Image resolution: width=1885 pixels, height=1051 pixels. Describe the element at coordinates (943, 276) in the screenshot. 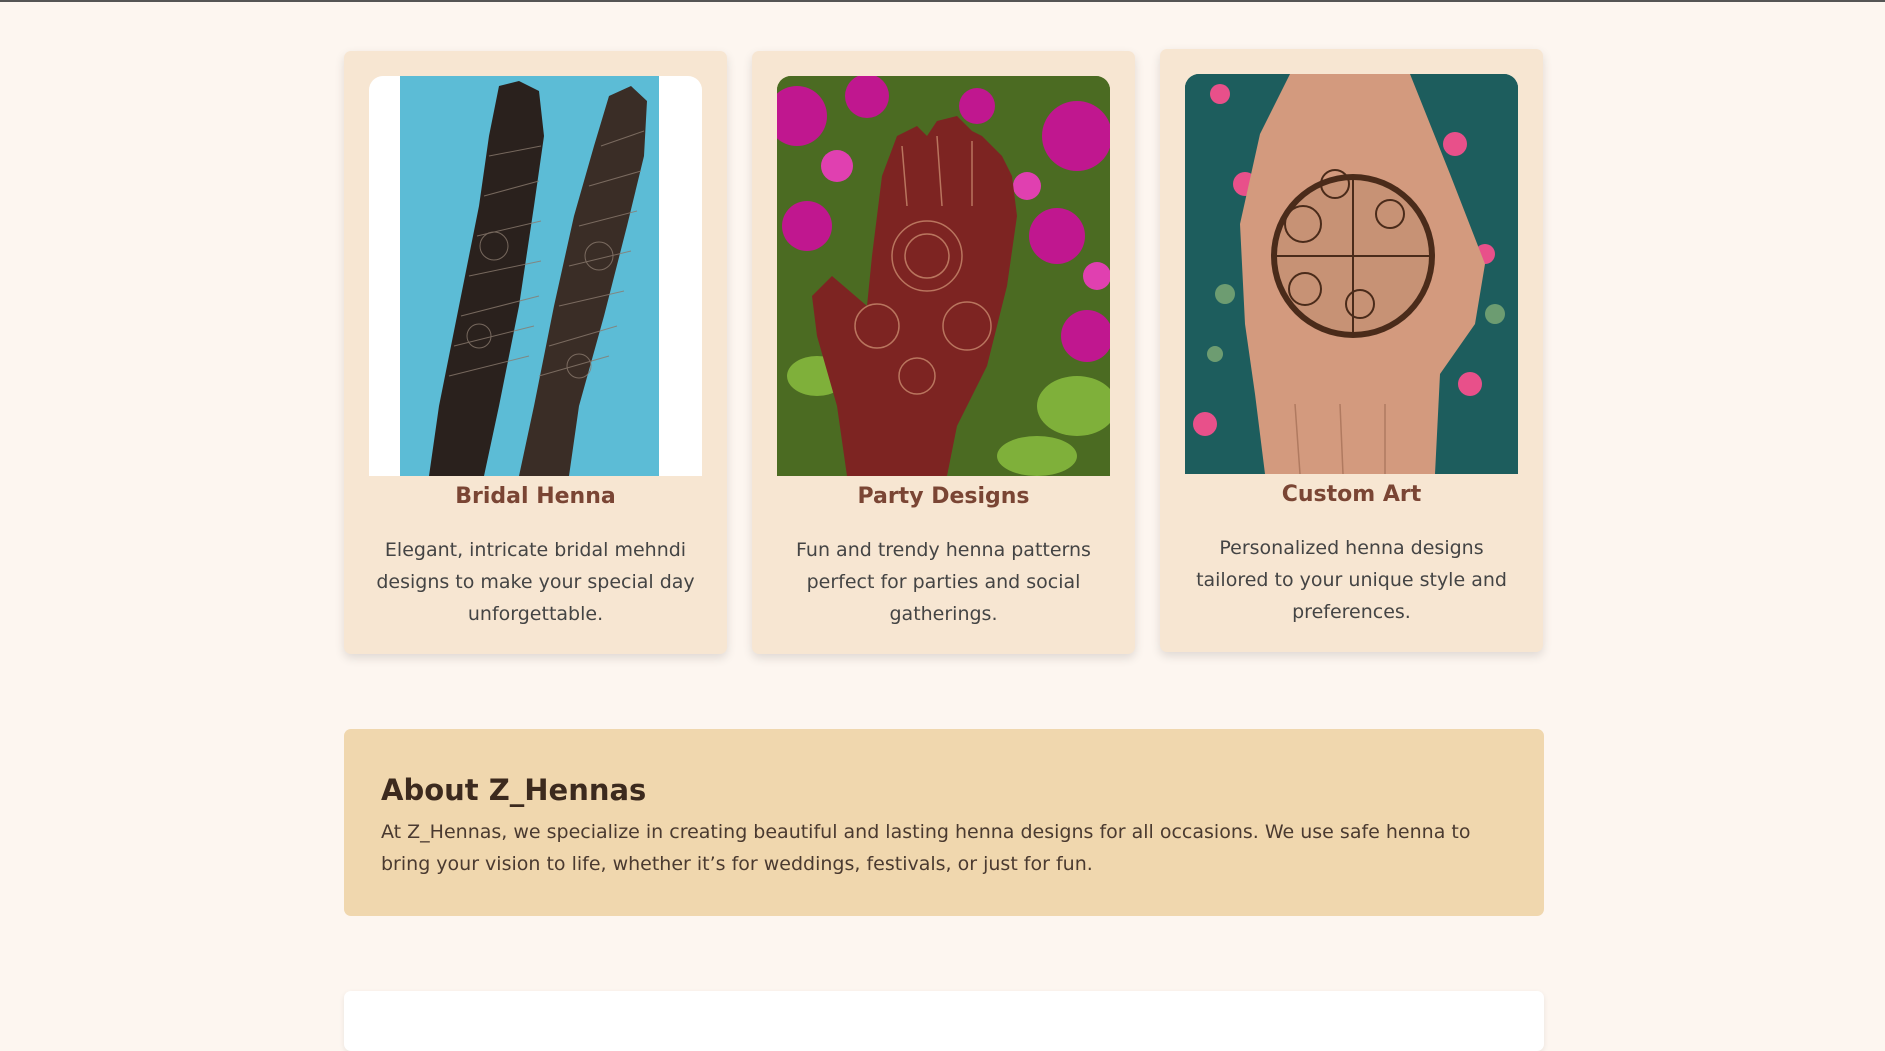

I see `party-henna-photo` at that location.